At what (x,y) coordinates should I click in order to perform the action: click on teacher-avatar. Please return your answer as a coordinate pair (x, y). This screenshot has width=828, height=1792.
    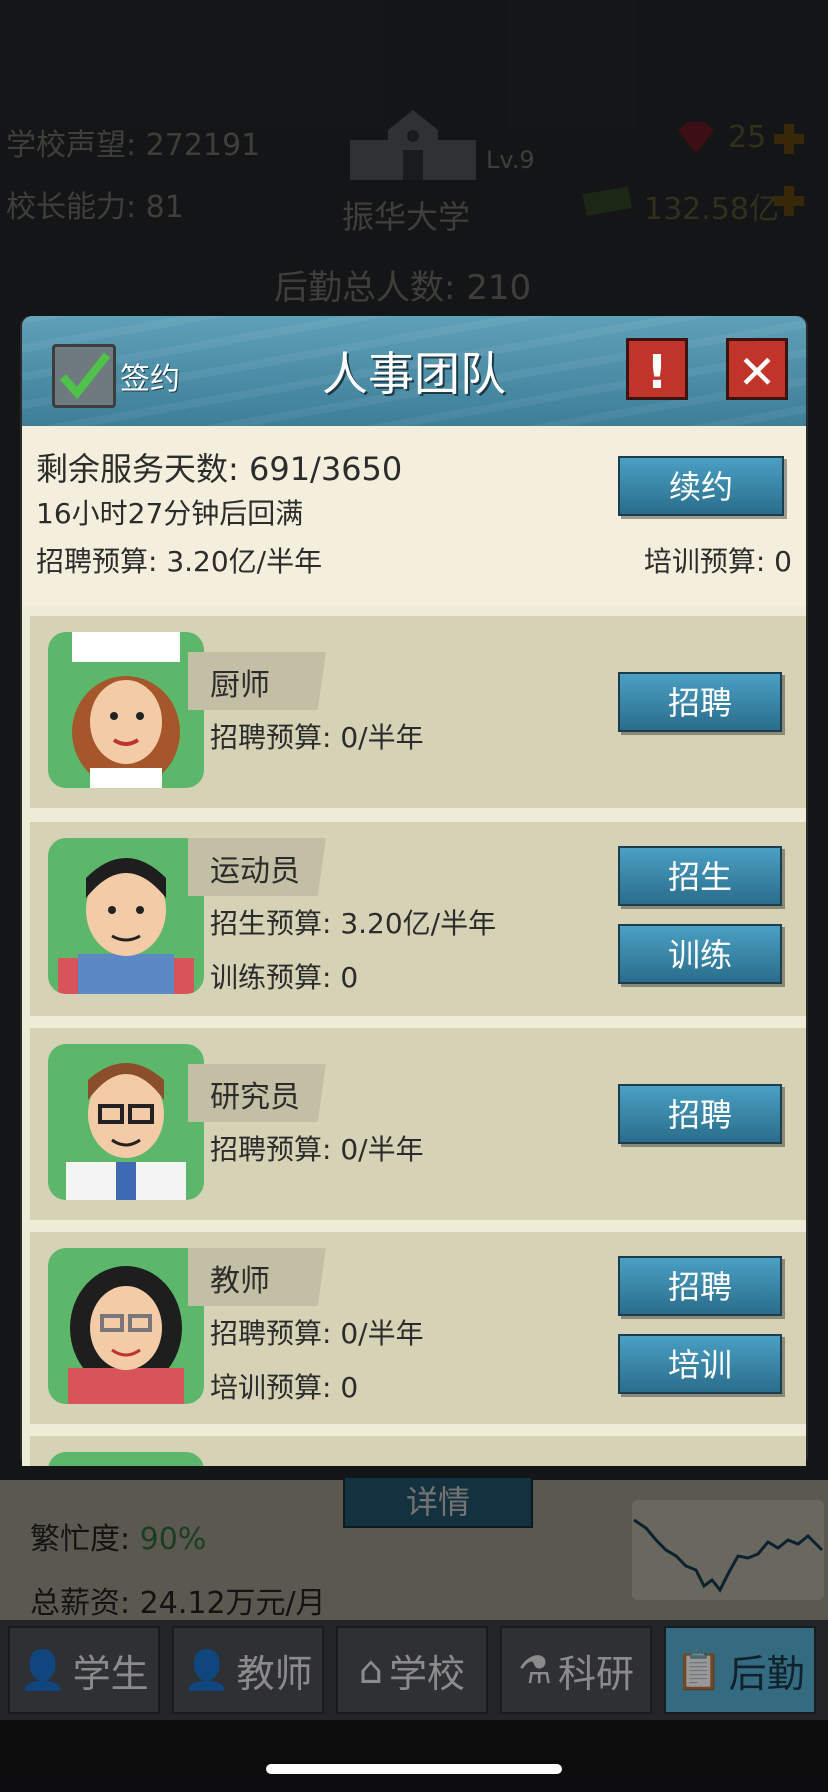
    Looking at the image, I should click on (126, 1326).